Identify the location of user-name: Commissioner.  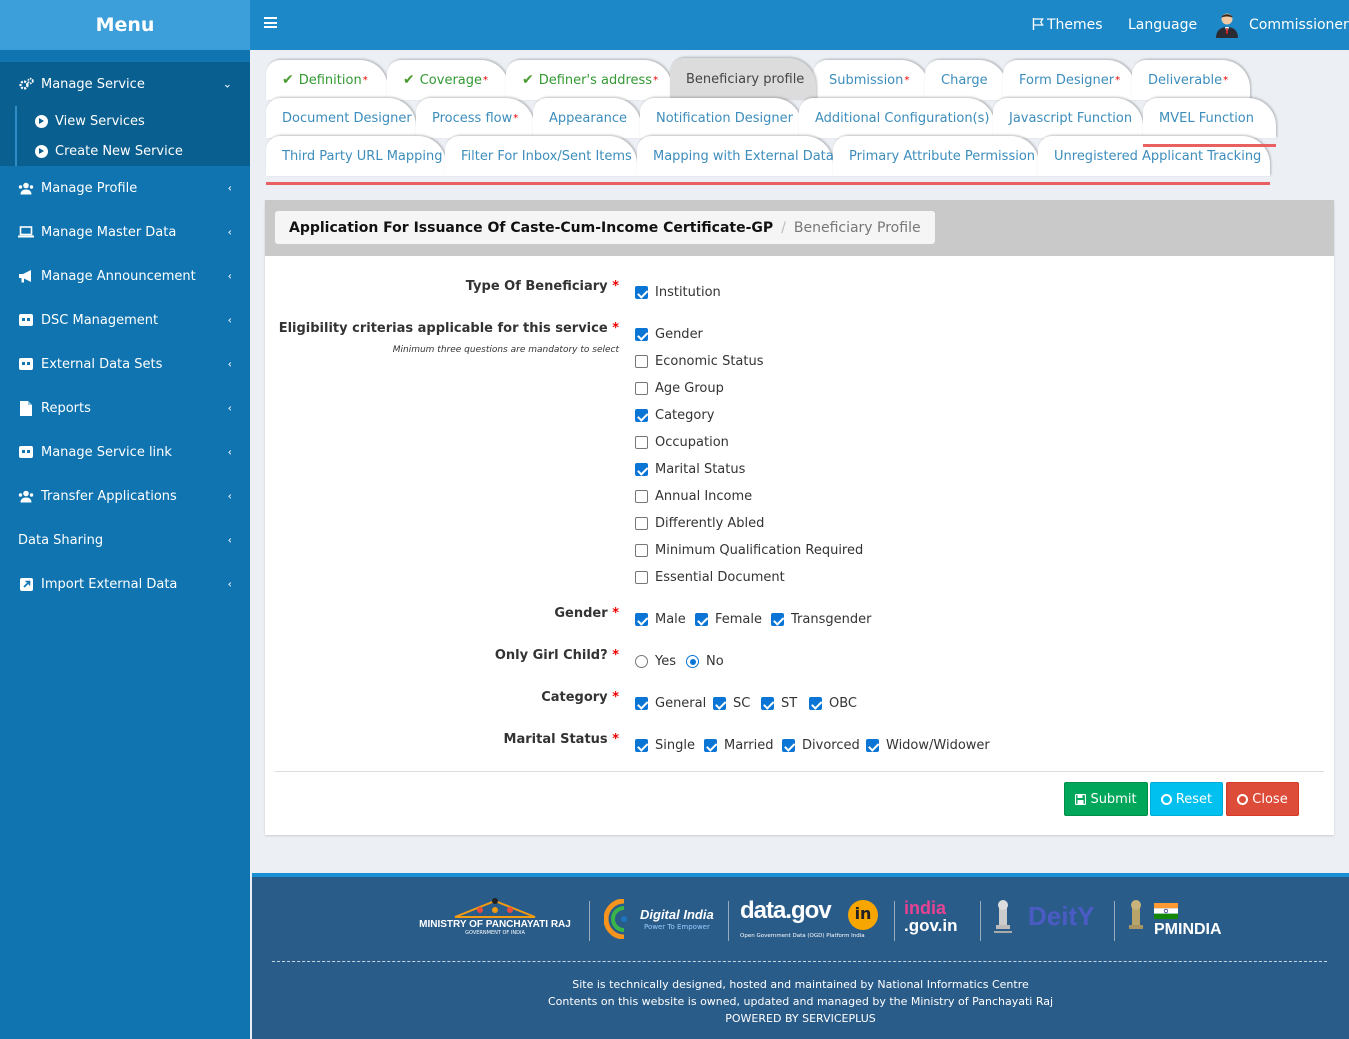
(1299, 25).